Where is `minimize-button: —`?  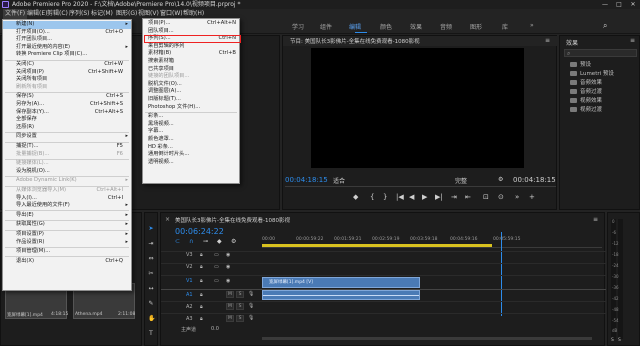 minimize-button: — is located at coordinates (605, 4).